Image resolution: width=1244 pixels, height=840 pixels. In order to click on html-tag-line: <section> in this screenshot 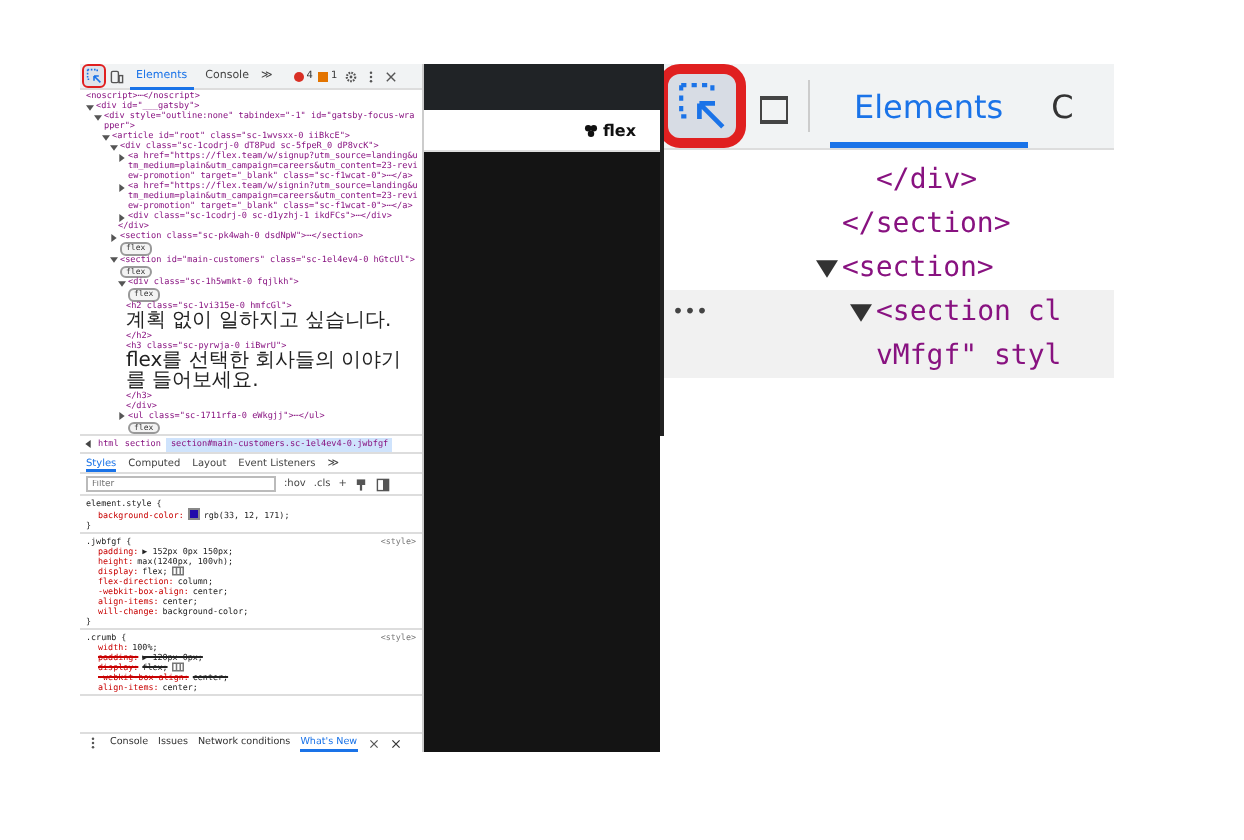, I will do `click(918, 268)`.